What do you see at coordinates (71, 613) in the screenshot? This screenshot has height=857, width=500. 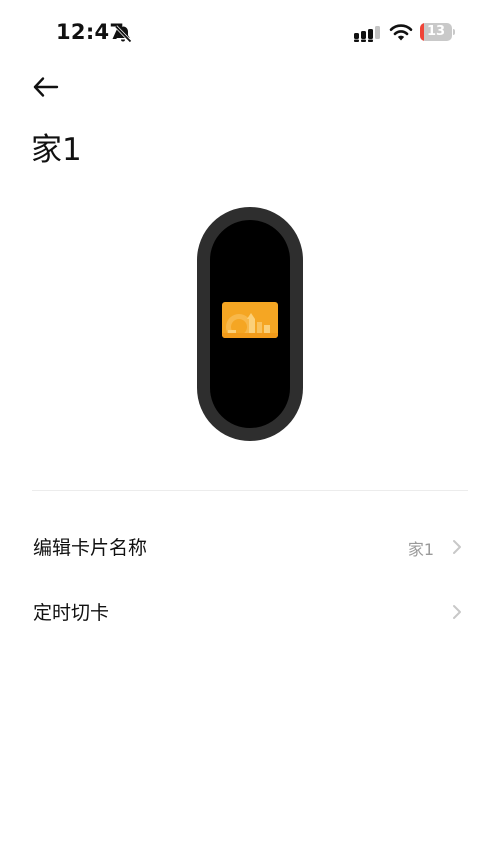 I see `scheduled-card-switch-label: 定时切卡` at bounding box center [71, 613].